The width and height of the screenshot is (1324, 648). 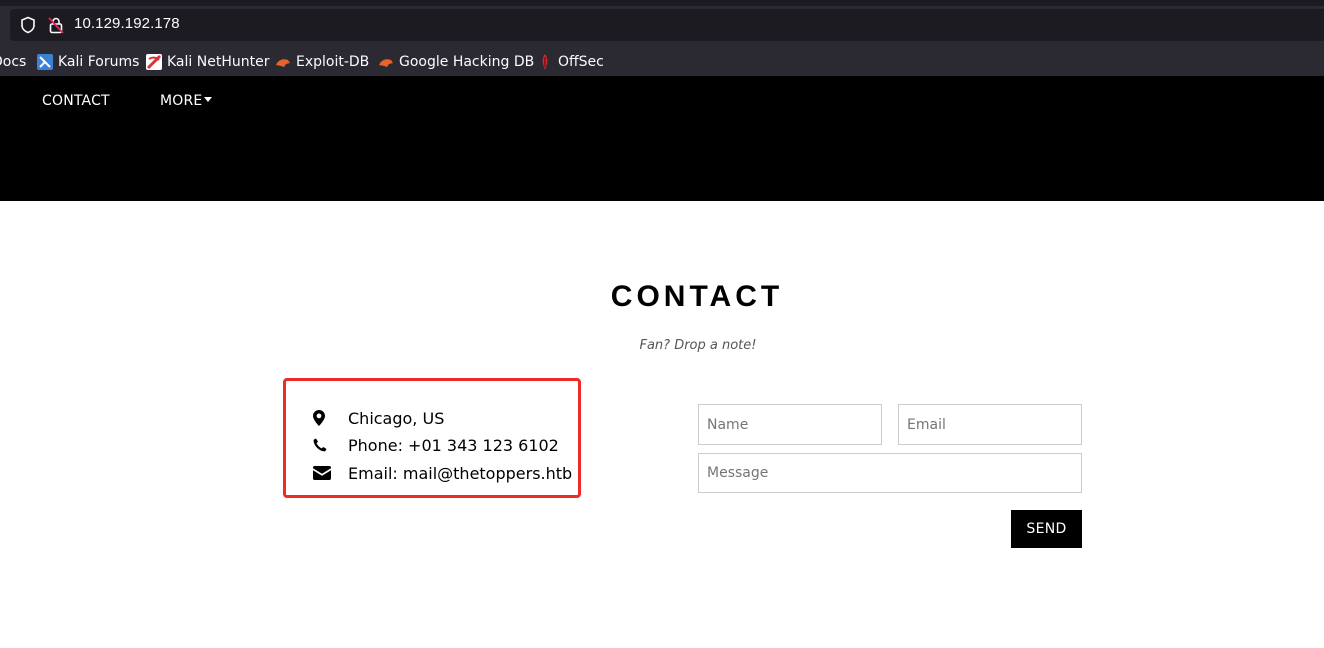 What do you see at coordinates (581, 62) in the screenshot?
I see `bookmark-label: OffSec` at bounding box center [581, 62].